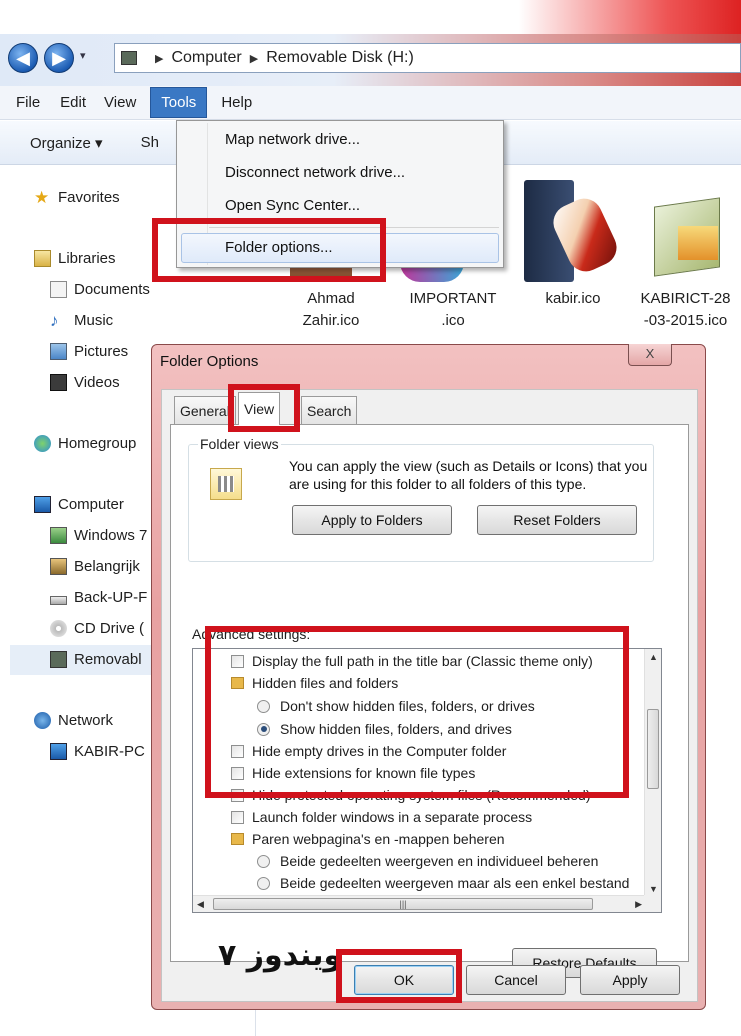  Describe the element at coordinates (237, 817) in the screenshot. I see `checkbox` at that location.